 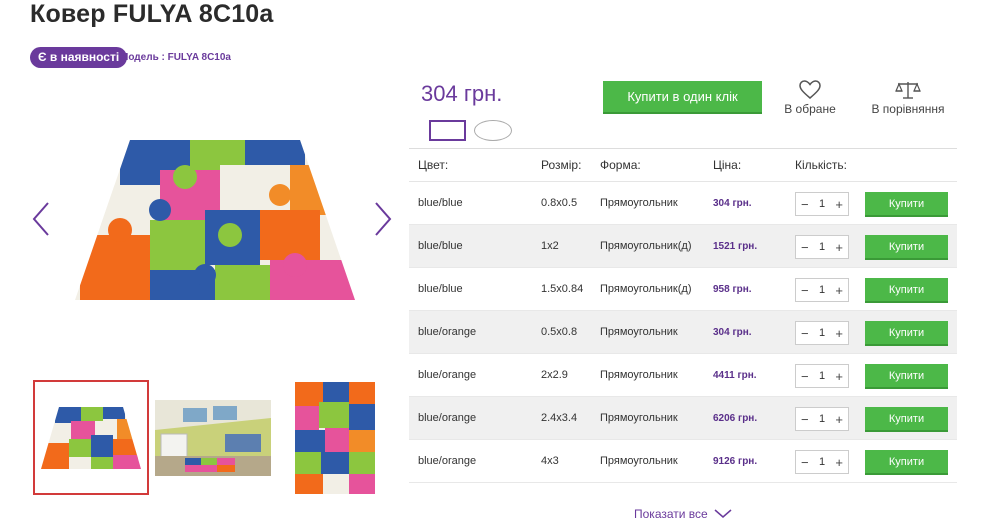 I want to click on add-to-favorites-button: В обране, so click(x=810, y=98).